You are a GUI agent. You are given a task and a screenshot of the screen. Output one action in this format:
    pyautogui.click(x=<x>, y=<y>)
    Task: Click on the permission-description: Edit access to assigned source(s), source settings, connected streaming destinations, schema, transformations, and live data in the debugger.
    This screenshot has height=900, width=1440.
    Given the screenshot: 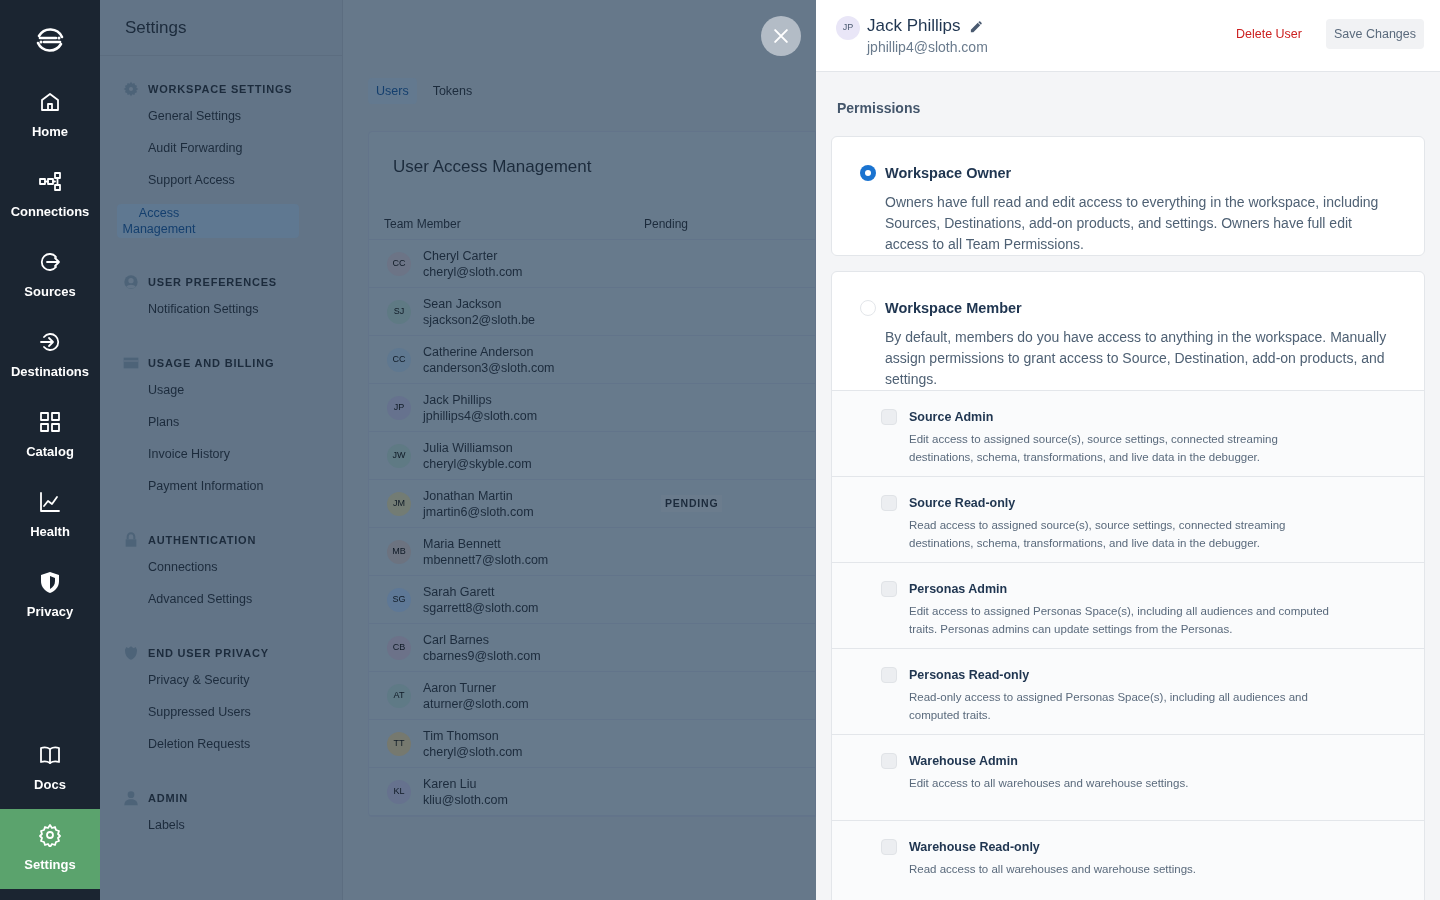 What is the action you would take?
    pyautogui.click(x=1094, y=449)
    